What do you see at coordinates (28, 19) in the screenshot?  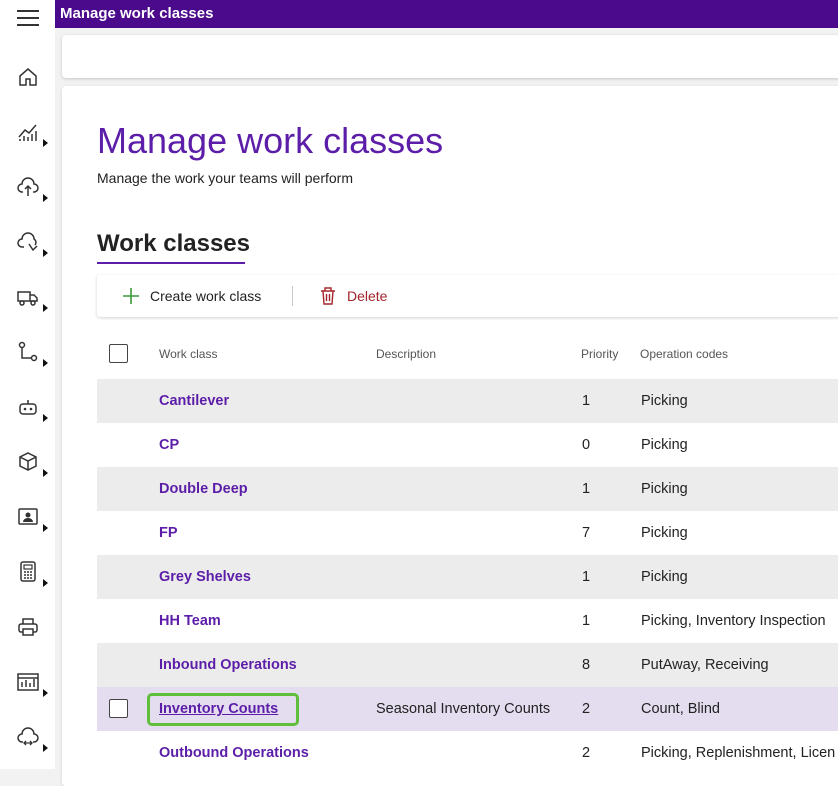 I see `hamburger-menu-icon` at bounding box center [28, 19].